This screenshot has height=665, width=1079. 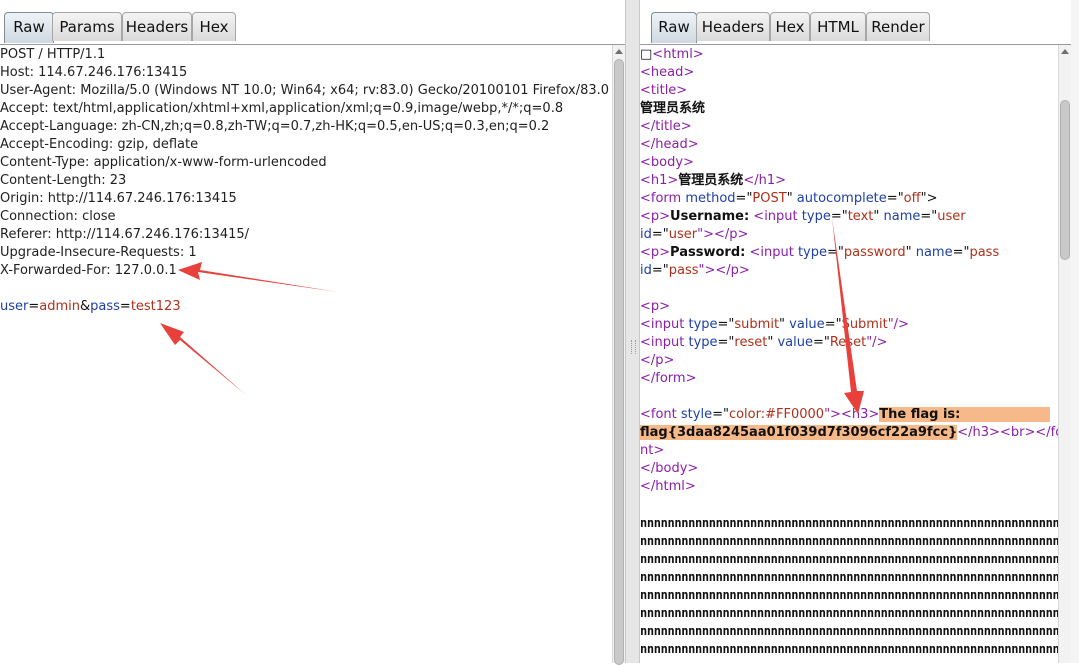 What do you see at coordinates (912, 198) in the screenshot?
I see `value-text: off` at bounding box center [912, 198].